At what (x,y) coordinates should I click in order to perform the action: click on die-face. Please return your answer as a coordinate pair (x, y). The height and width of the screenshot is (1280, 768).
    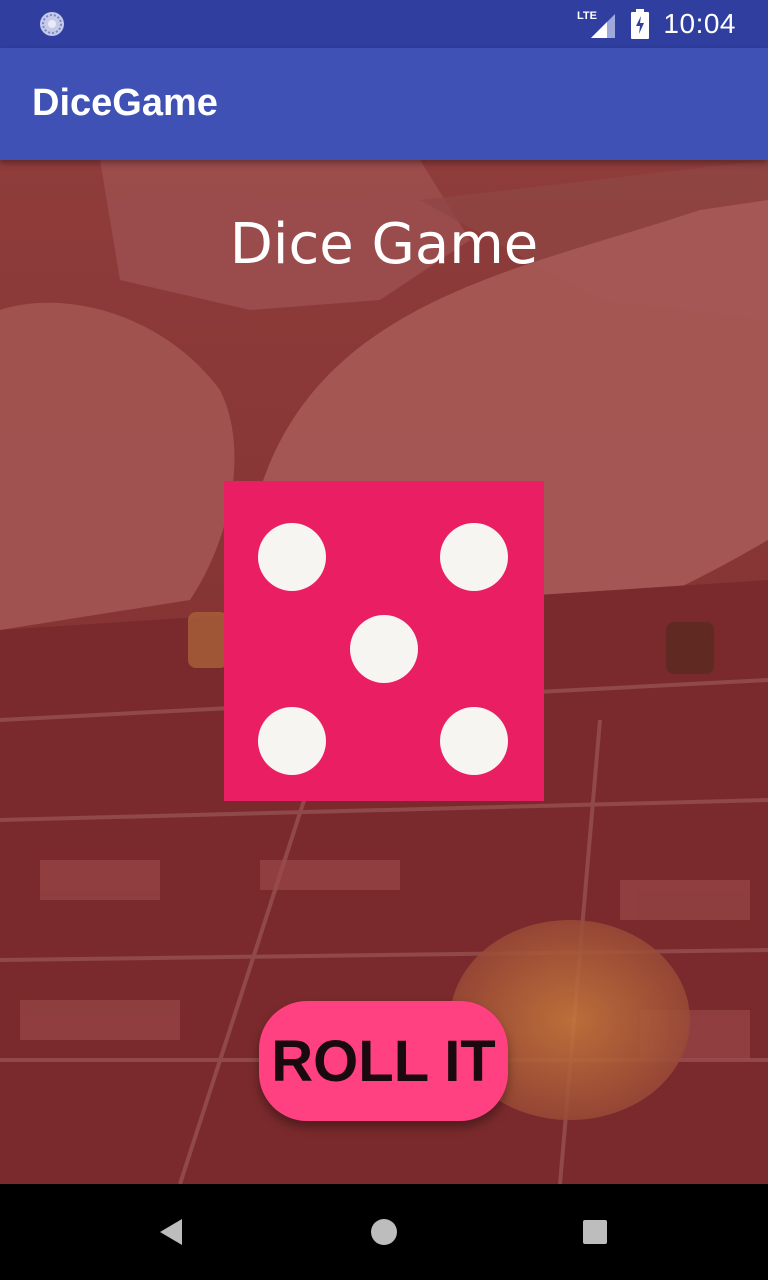
    Looking at the image, I should click on (384, 641).